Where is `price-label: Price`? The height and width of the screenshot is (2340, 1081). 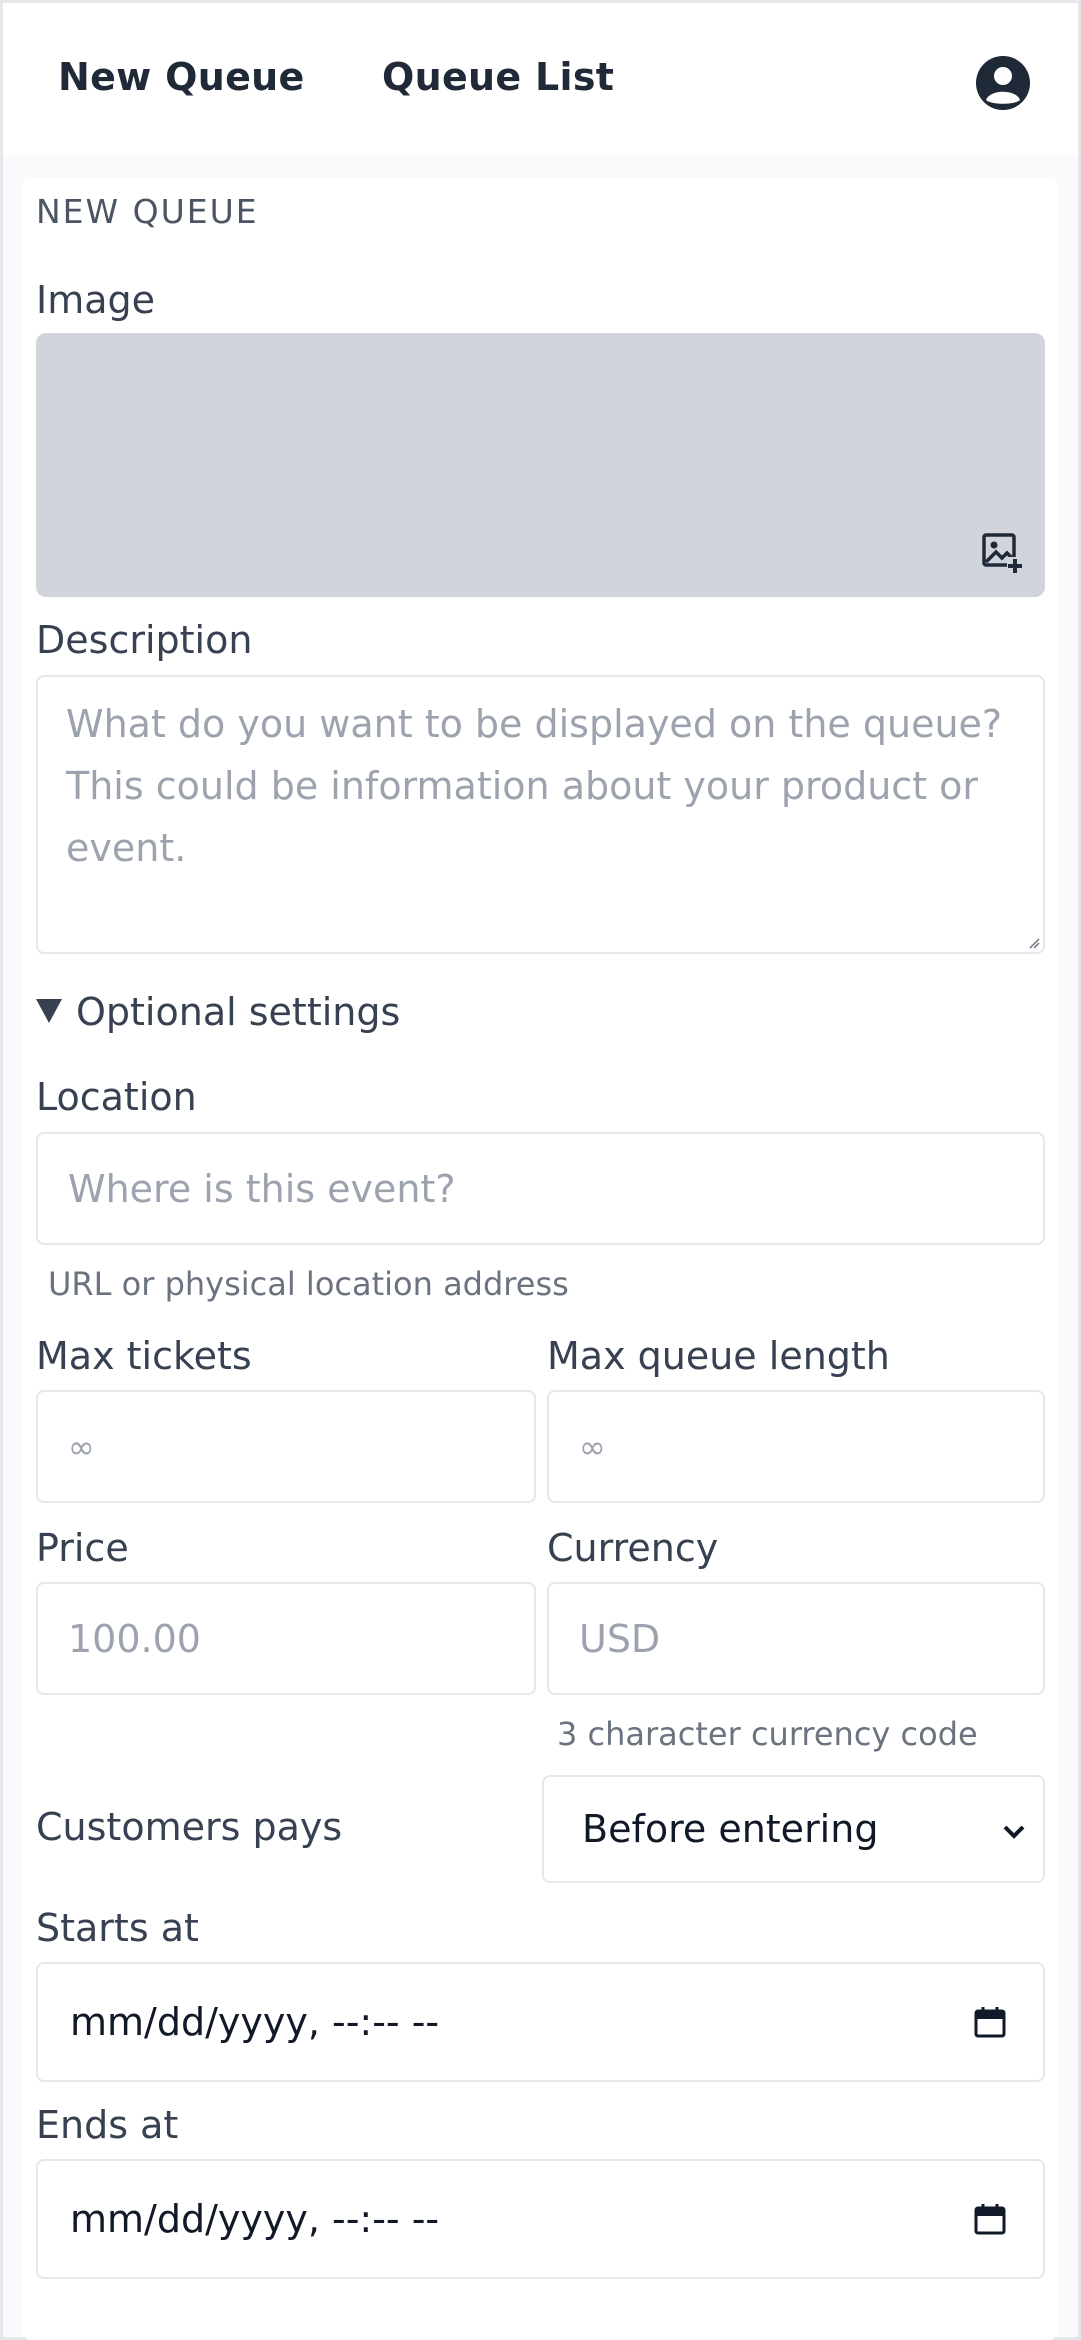 price-label: Price is located at coordinates (82, 1548).